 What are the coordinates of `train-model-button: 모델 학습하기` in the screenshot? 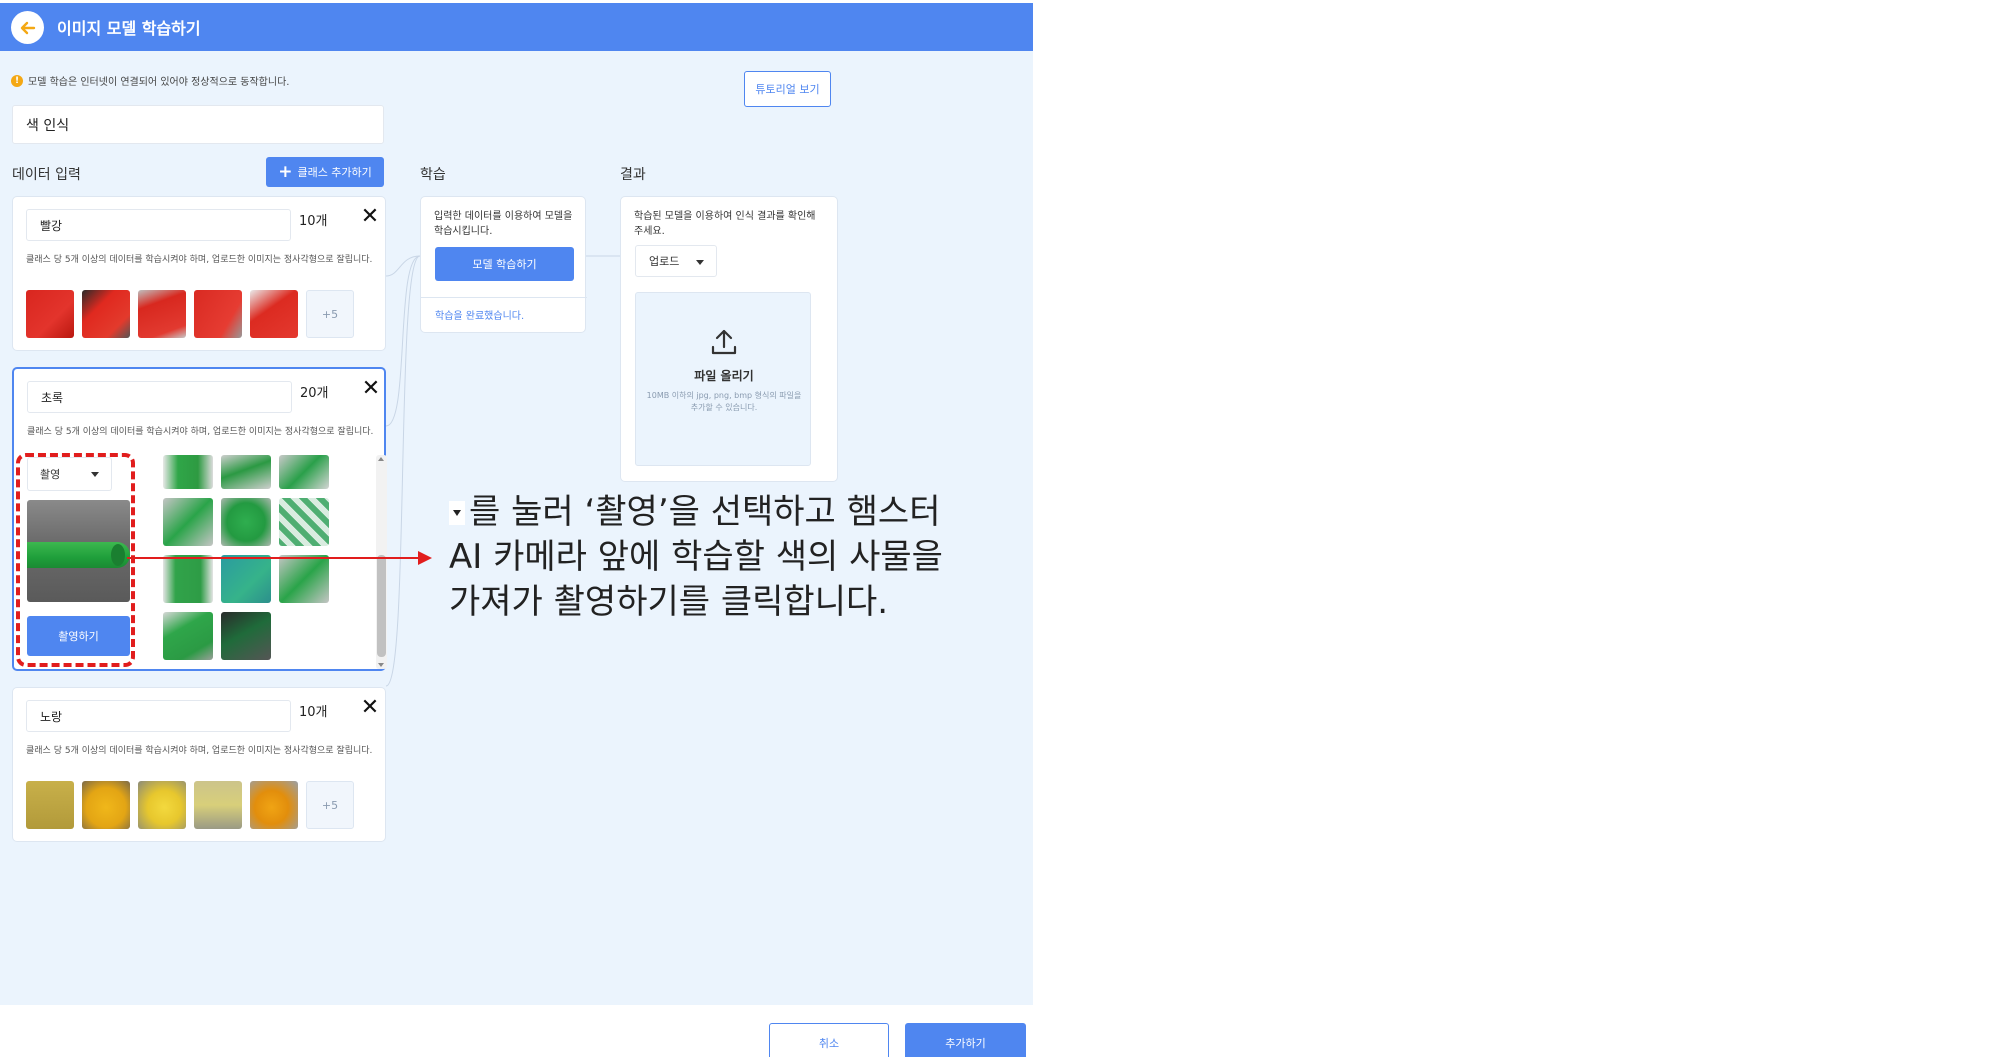 It's located at (504, 264).